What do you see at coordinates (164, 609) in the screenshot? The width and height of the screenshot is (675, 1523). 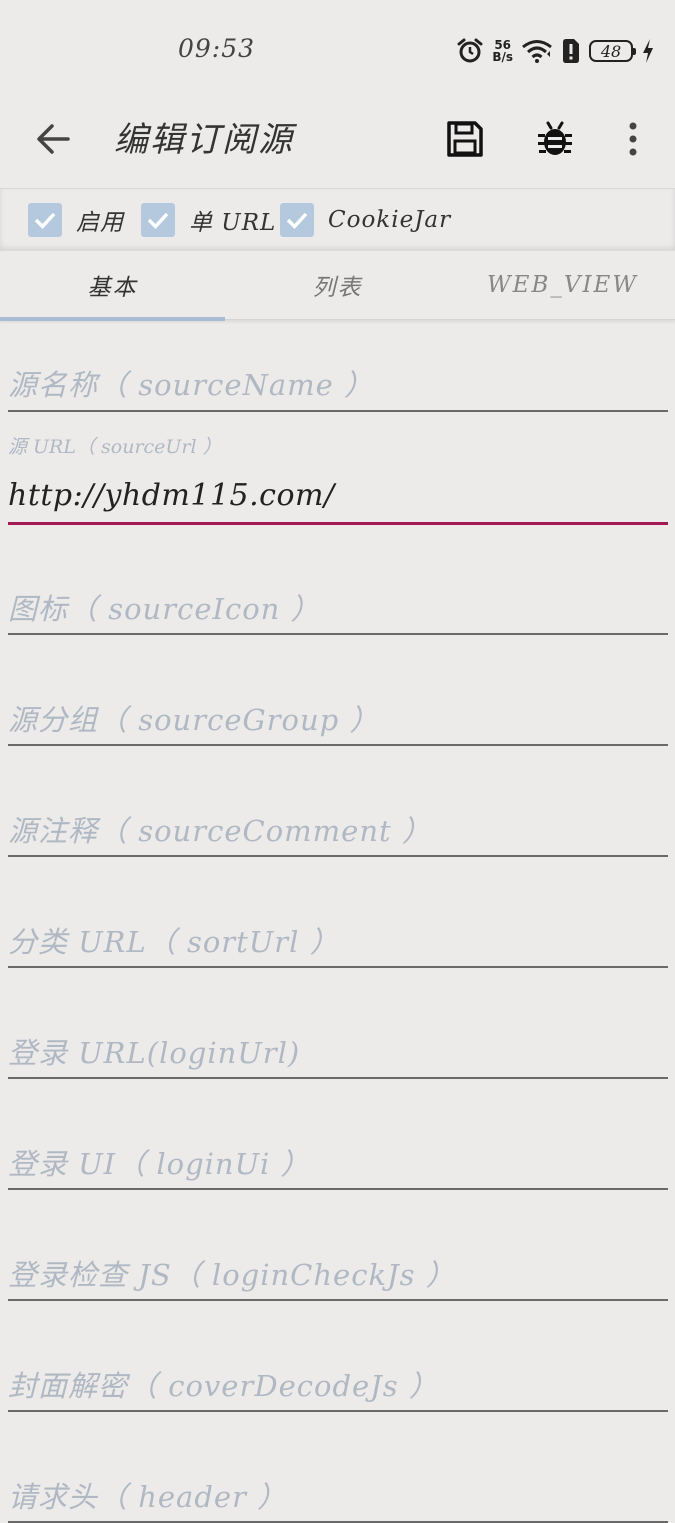 I see `source-icon-hint: 图标（ sourceIcon ）` at bounding box center [164, 609].